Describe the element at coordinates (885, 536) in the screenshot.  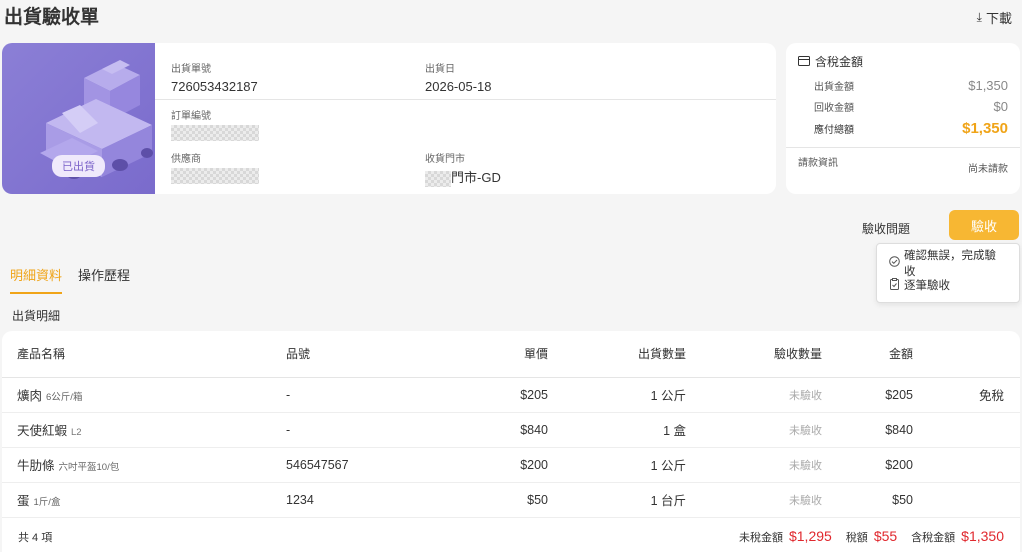
I see `tax-value: $55` at that location.